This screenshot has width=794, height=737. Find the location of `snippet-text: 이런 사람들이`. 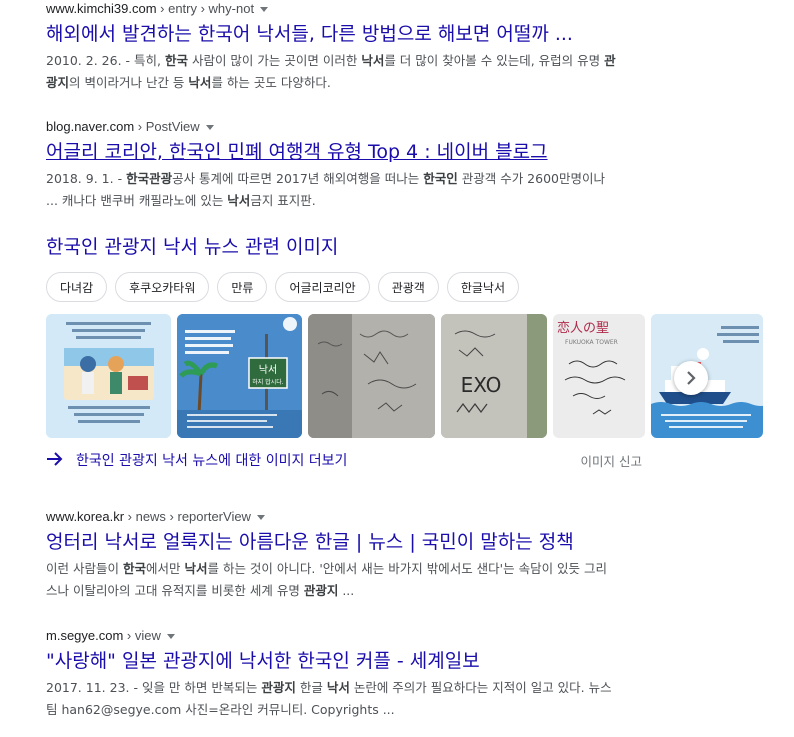

snippet-text: 이런 사람들이 is located at coordinates (84, 568).